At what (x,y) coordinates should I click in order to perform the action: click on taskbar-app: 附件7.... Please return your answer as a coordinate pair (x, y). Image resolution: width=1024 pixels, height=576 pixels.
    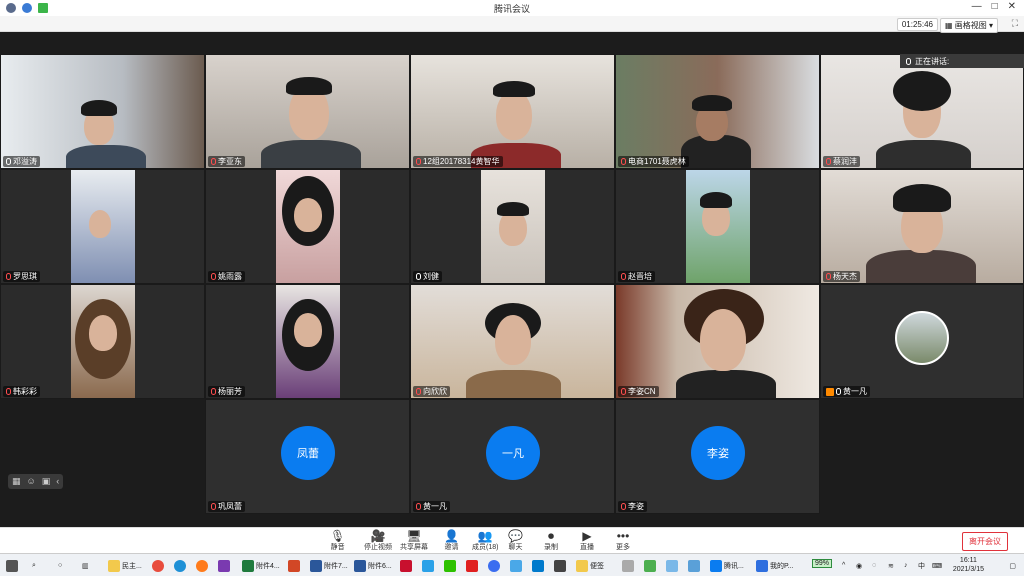
    Looking at the image, I should click on (329, 565).